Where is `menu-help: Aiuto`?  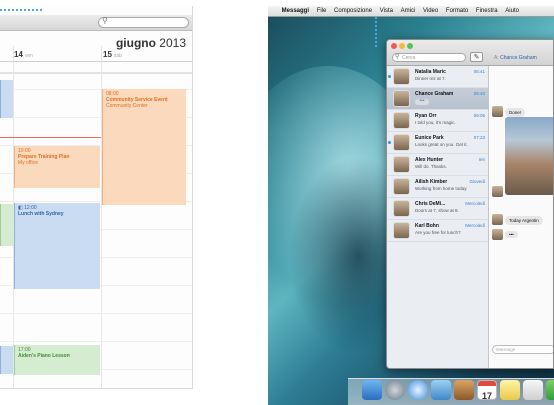
menu-help: Aiuto is located at coordinates (512, 11).